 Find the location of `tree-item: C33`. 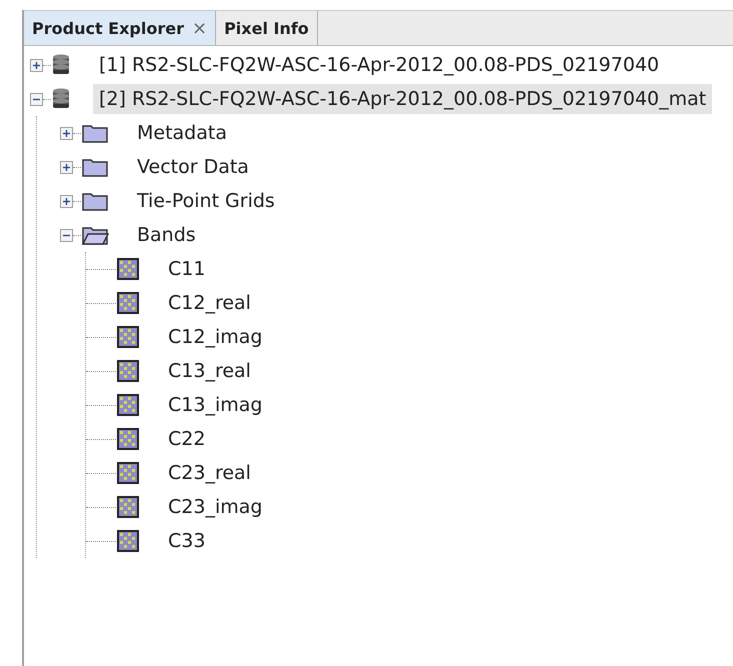

tree-item: C33 is located at coordinates (187, 541).